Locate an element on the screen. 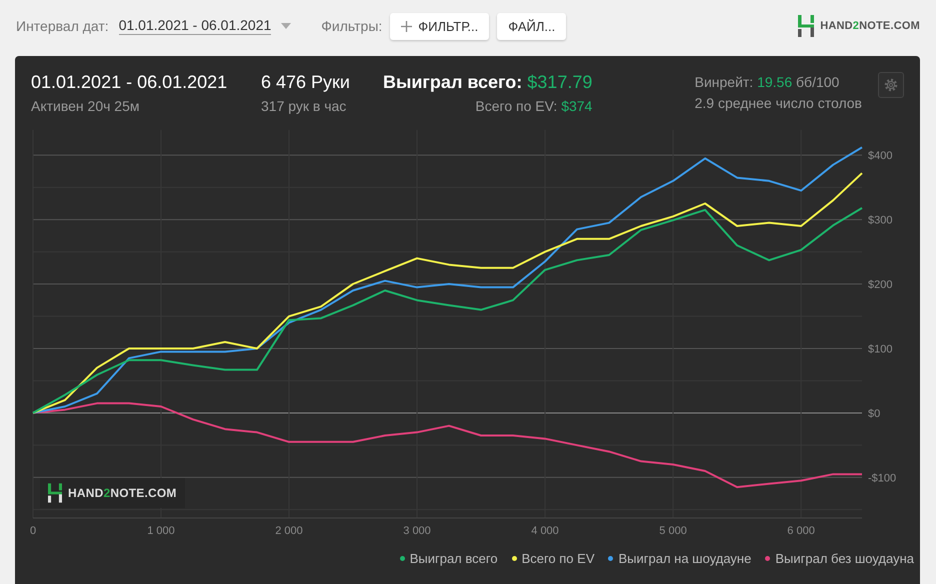 The image size is (936, 584). active-time: Активен 20ч 25м is located at coordinates (85, 106).